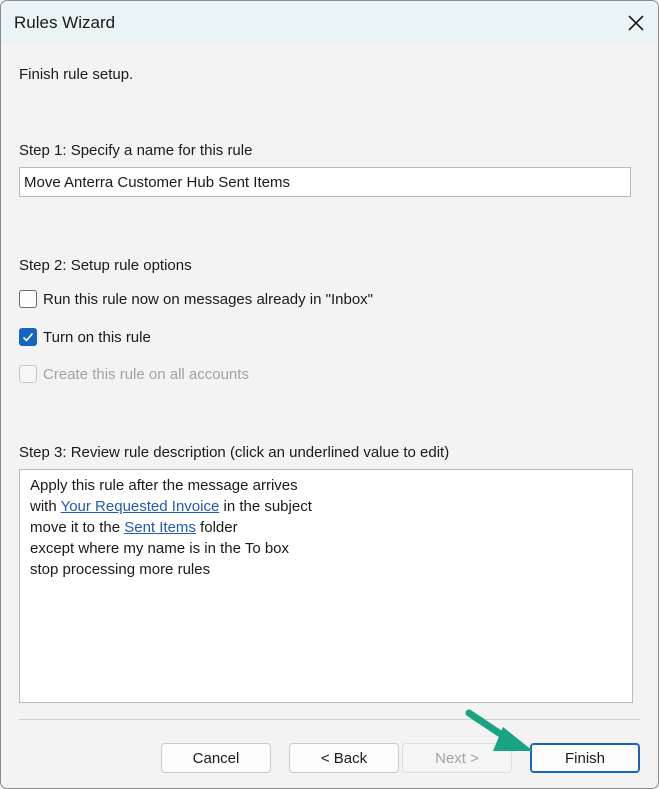 The height and width of the screenshot is (789, 659). I want to click on title-bar: Rules Wizard, so click(329, 23).